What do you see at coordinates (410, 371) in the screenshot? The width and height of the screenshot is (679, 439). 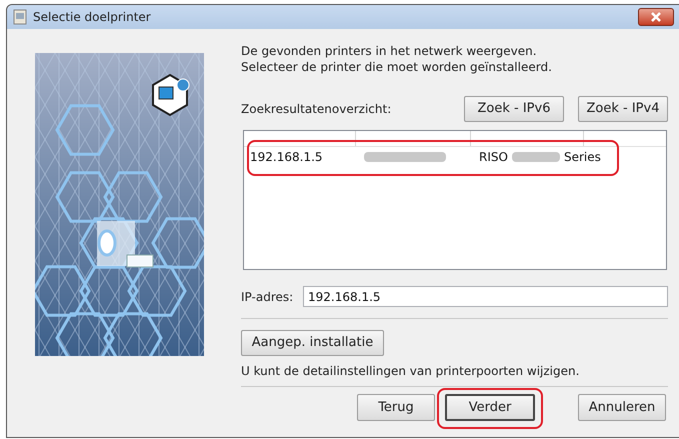 I see `hint-text: U kunt de detailinstellingen van printerpoorten wijzigen.` at bounding box center [410, 371].